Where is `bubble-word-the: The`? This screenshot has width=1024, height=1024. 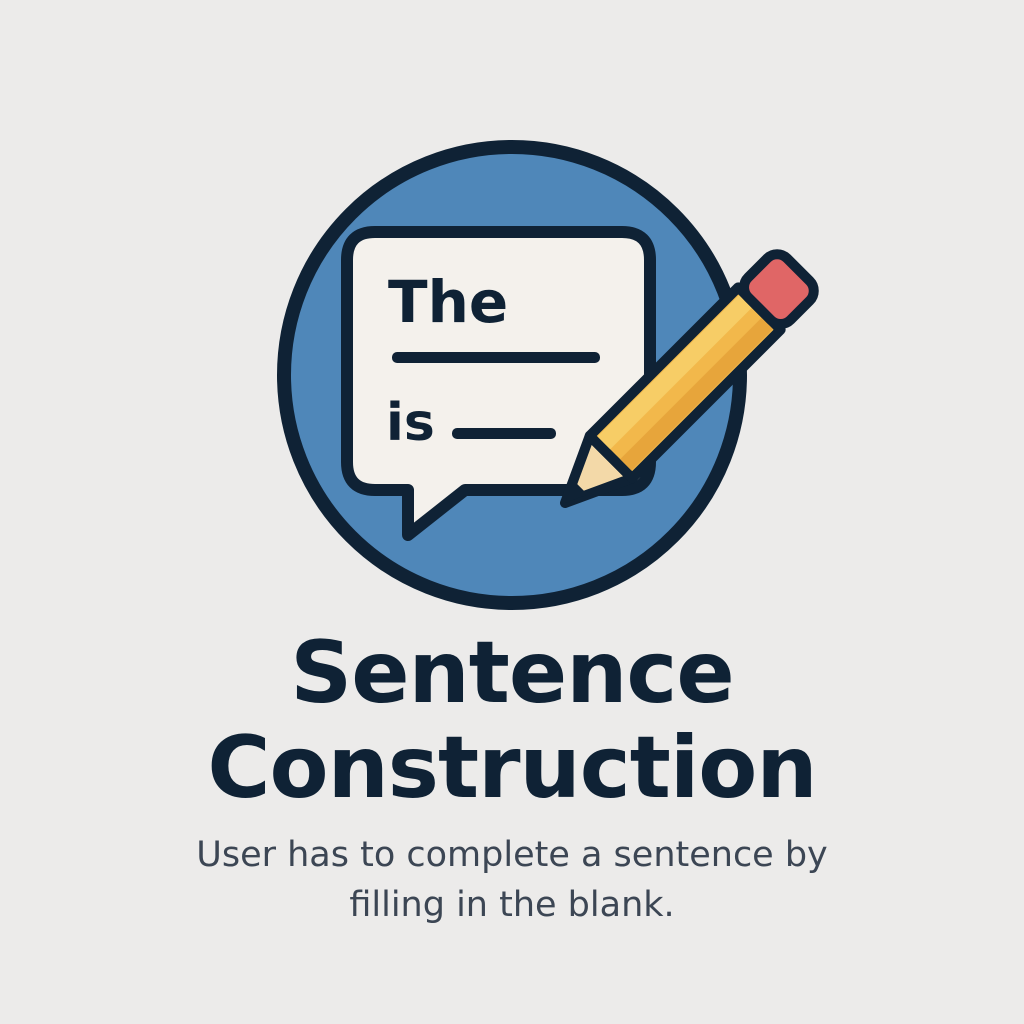
bubble-word-the: The is located at coordinates (448, 302).